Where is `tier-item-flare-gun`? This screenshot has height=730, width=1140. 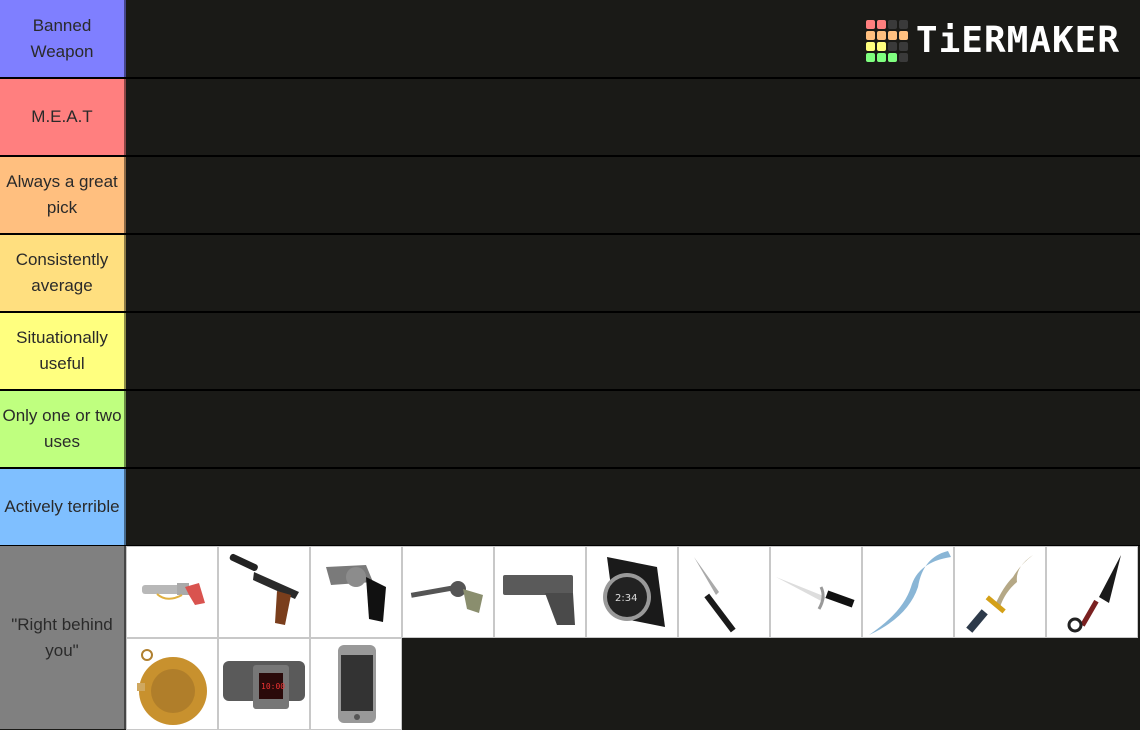
tier-item-flare-gun is located at coordinates (172, 592).